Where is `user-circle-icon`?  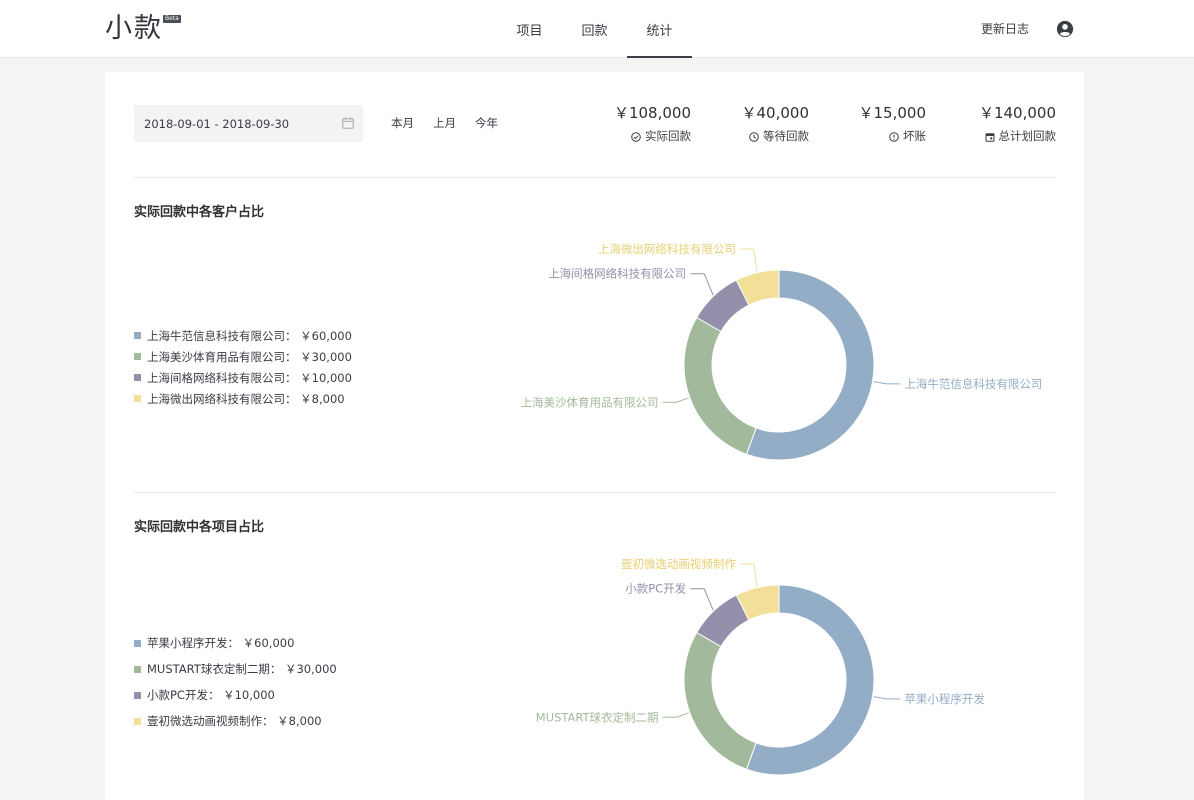
user-circle-icon is located at coordinates (1065, 29).